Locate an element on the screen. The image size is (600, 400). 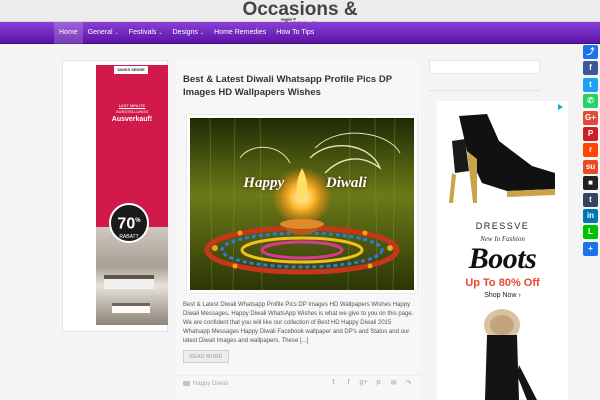
ad-left-promo-line3: Ausverkauf! is located at coordinates (132, 119).